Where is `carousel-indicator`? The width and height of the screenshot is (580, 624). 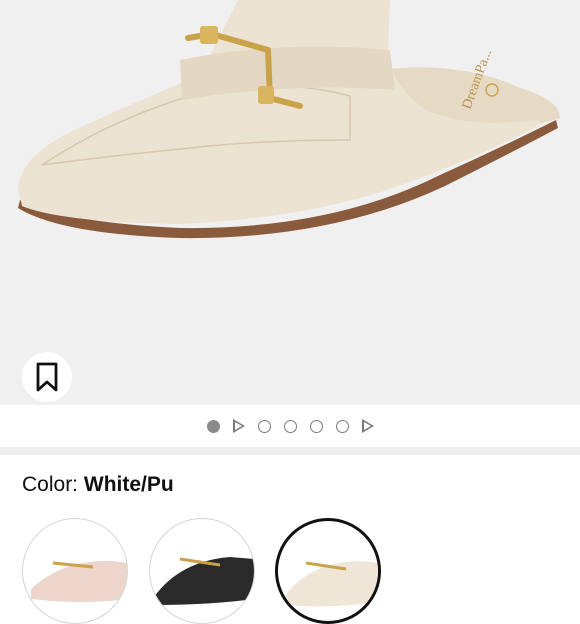
carousel-indicator is located at coordinates (290, 426).